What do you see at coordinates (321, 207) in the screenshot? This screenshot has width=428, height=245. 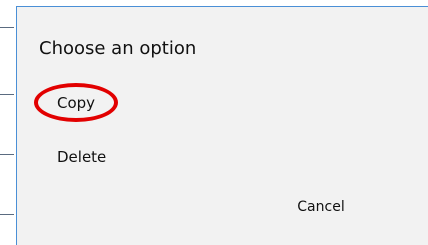 I see `cancel-button: Cancel` at bounding box center [321, 207].